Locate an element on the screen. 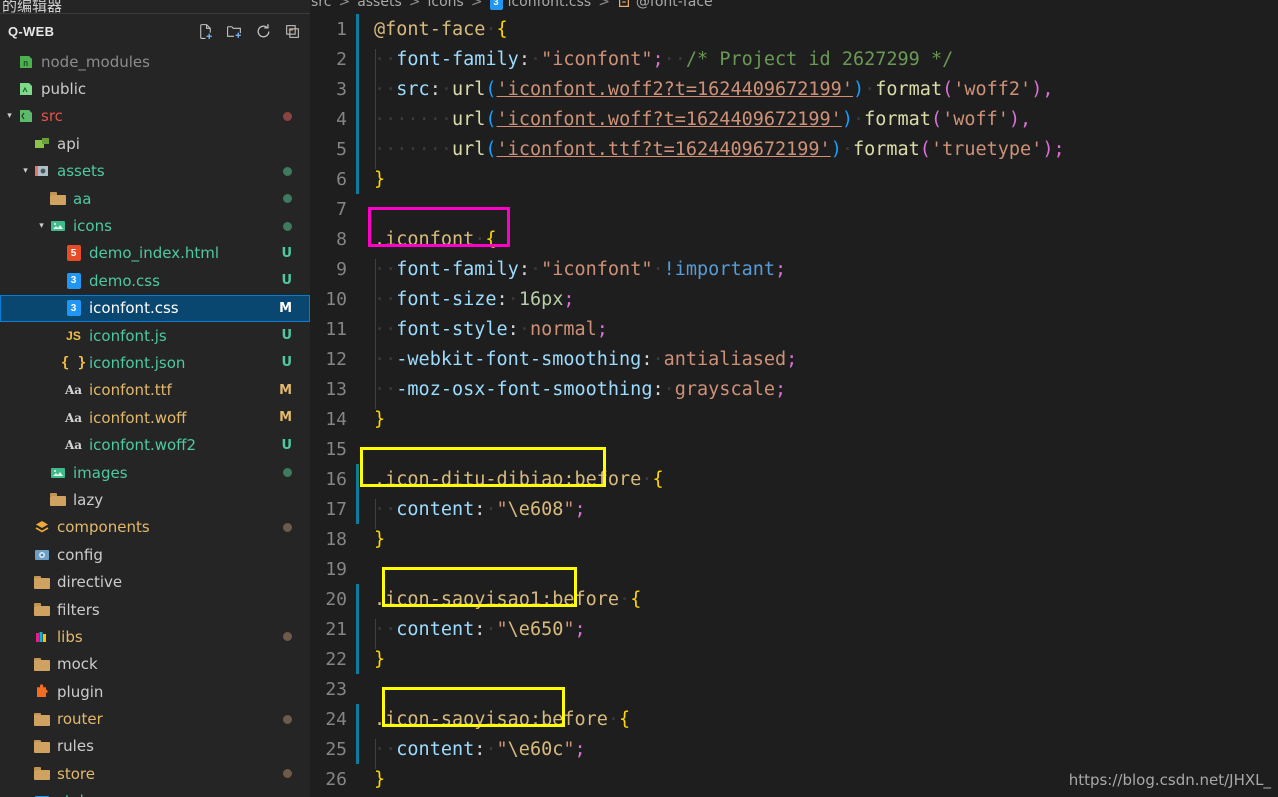 Image resolution: width=1278 pixels, height=797 pixels. tree-item-icons: ▾ icons is located at coordinates (155, 225).